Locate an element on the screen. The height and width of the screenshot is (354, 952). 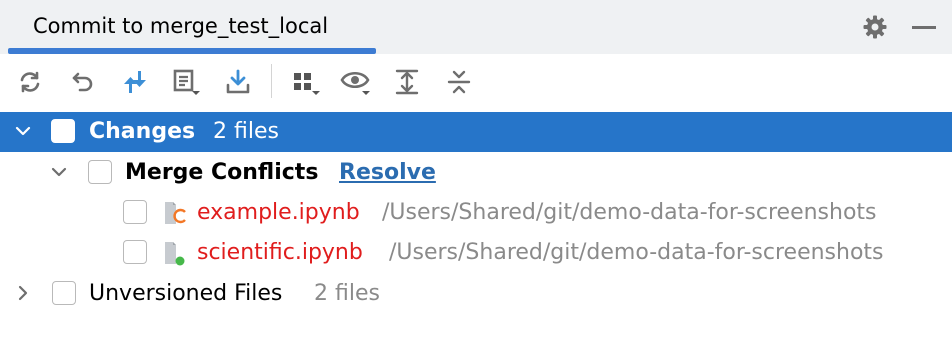
group-by-icon is located at coordinates (306, 82).